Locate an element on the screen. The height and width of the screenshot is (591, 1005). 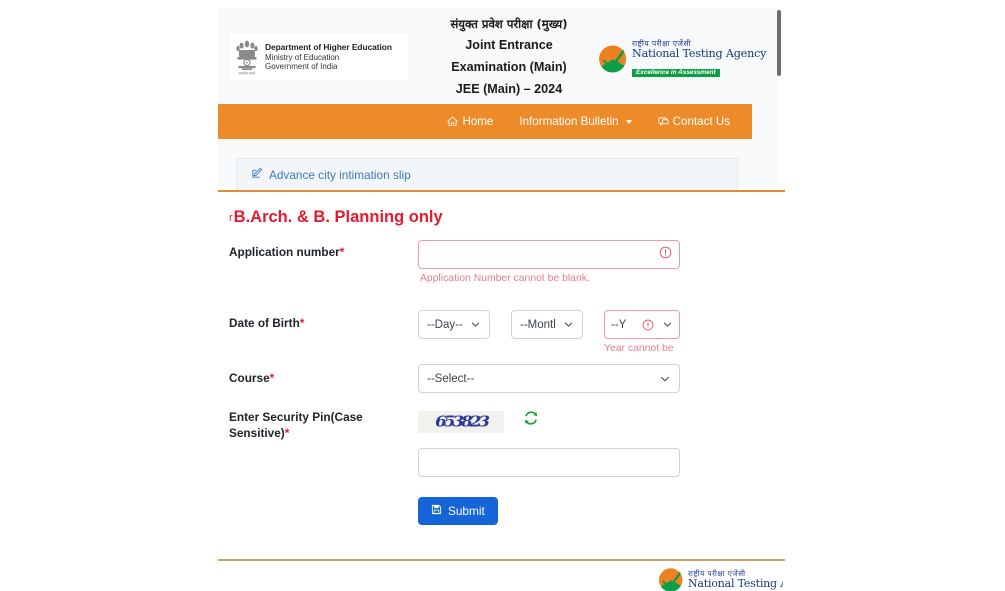
exam-title-line3: JEE (Main) – 2024 is located at coordinates (509, 89).